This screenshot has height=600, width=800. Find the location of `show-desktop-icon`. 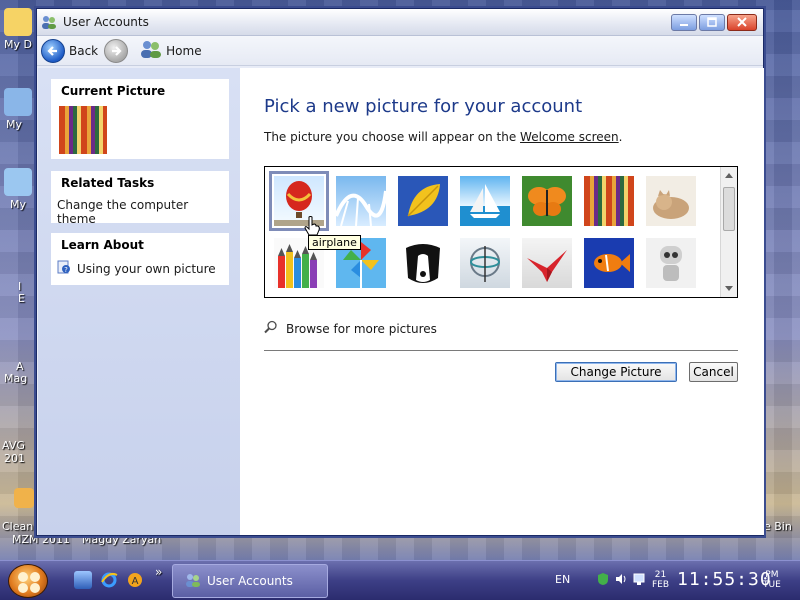

show-desktop-icon is located at coordinates (83, 580).